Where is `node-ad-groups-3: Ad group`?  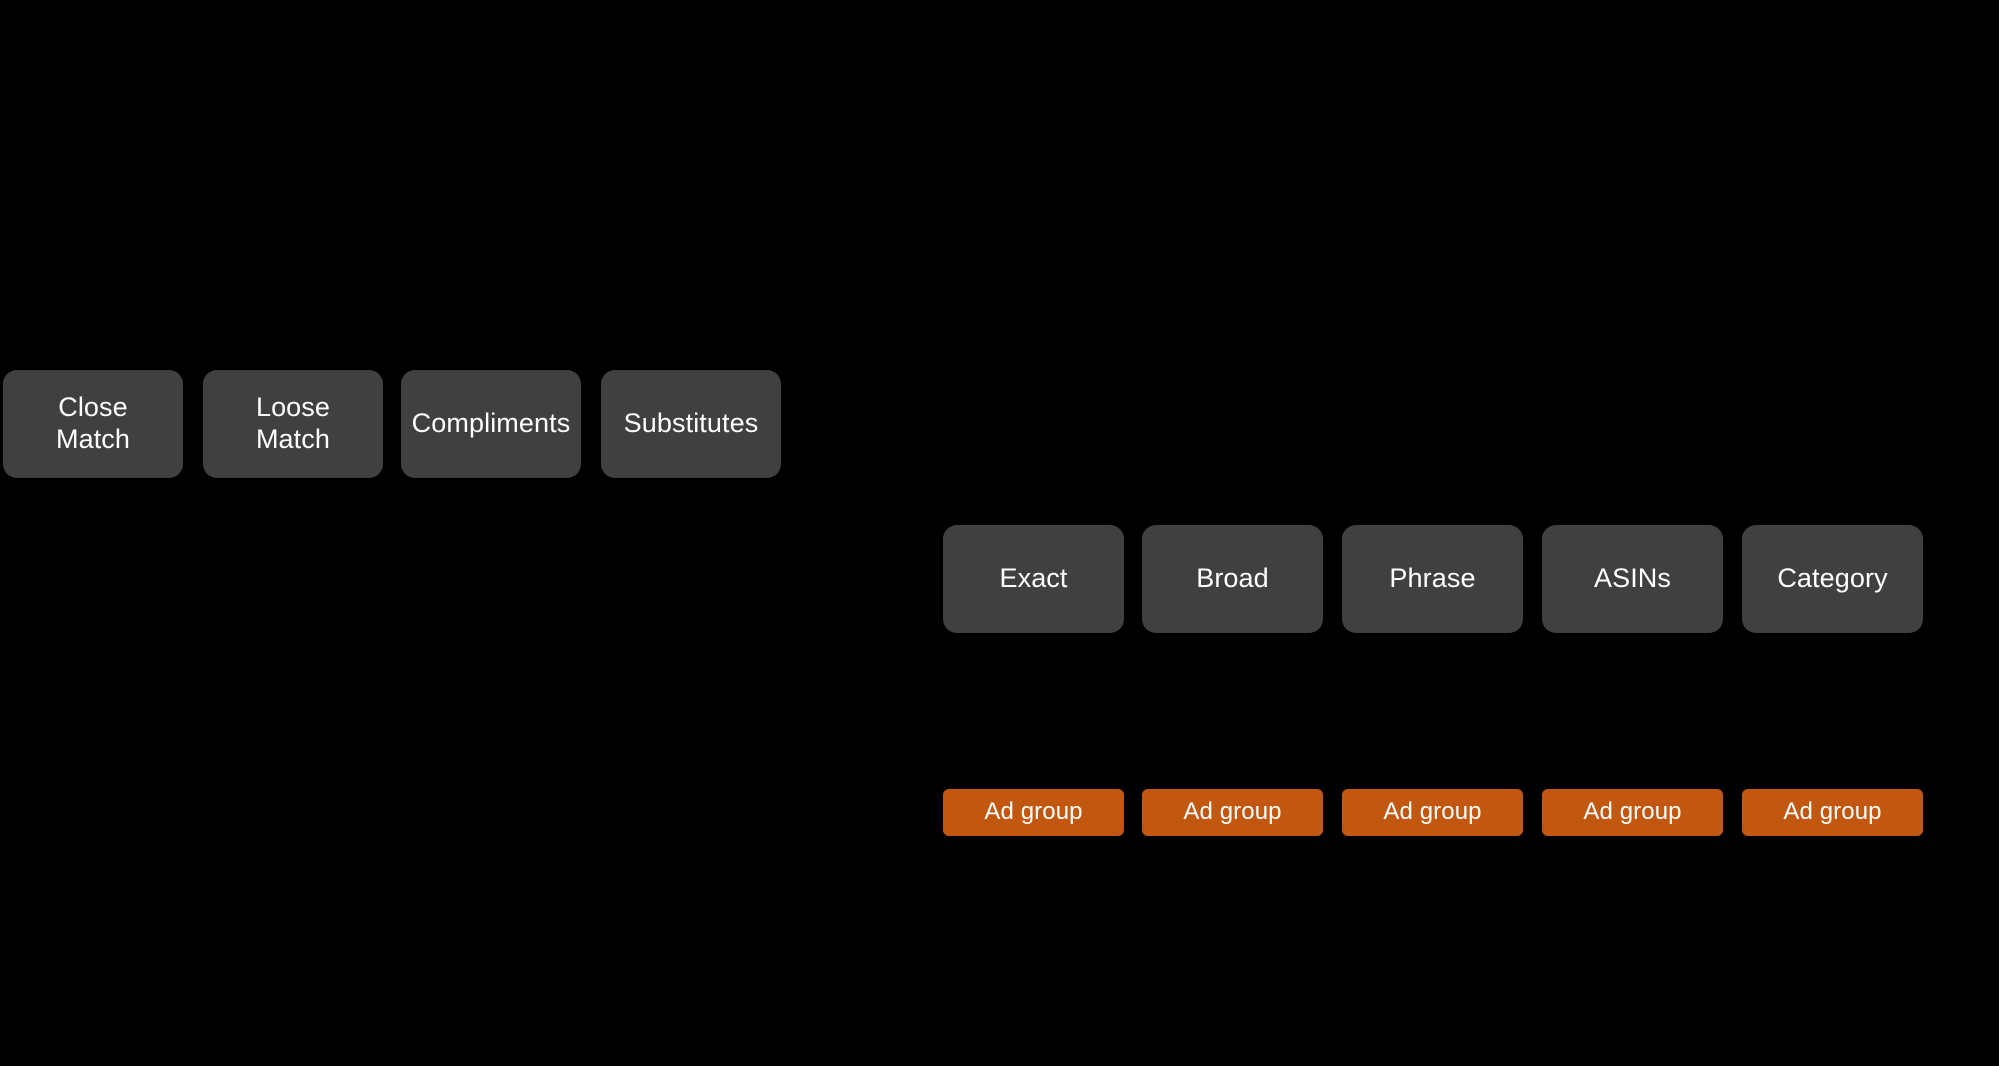 node-ad-groups-3: Ad group is located at coordinates (1432, 812).